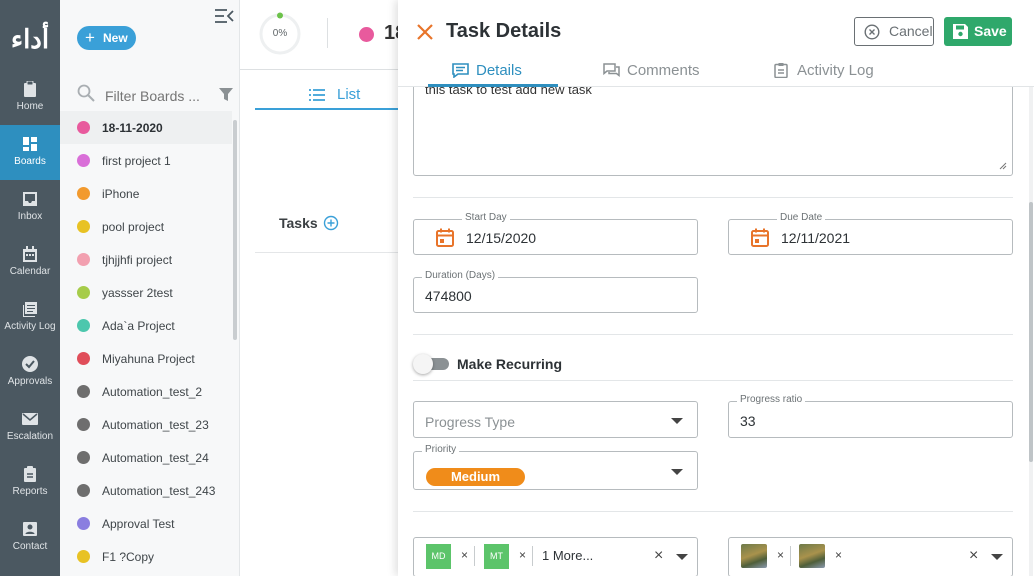 Image resolution: width=1034 pixels, height=576 pixels. What do you see at coordinates (823, 72) in the screenshot?
I see `tab-activity-log: Activity Log` at bounding box center [823, 72].